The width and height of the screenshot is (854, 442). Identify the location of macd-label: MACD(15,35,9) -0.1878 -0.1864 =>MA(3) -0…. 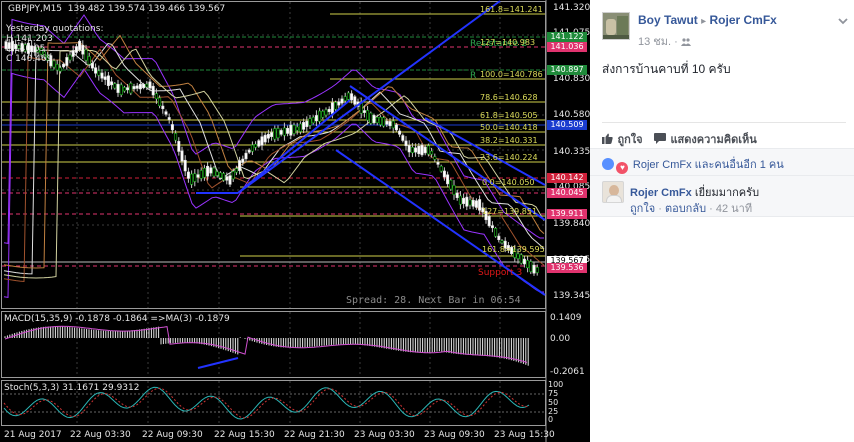
(117, 319).